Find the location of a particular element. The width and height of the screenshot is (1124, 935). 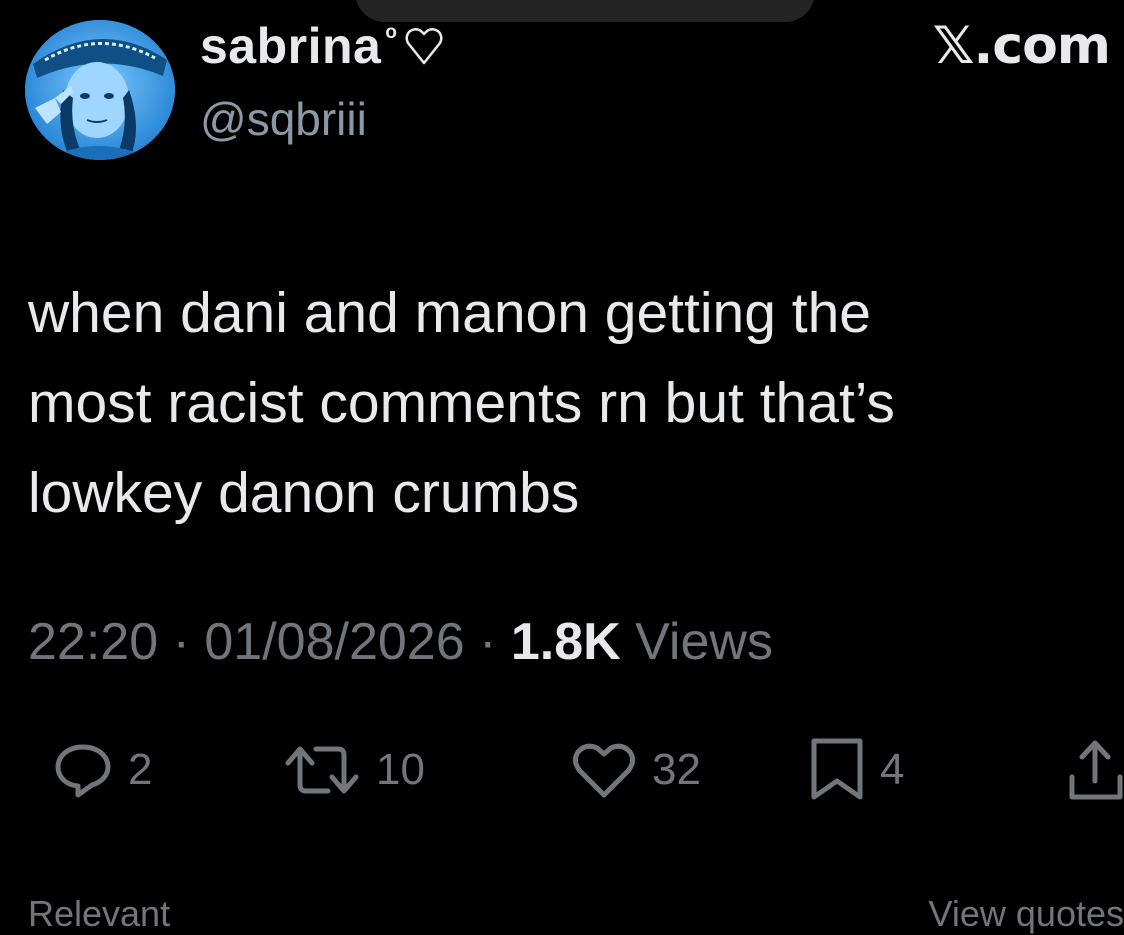

display-name: sabrina is located at coordinates (290, 46).